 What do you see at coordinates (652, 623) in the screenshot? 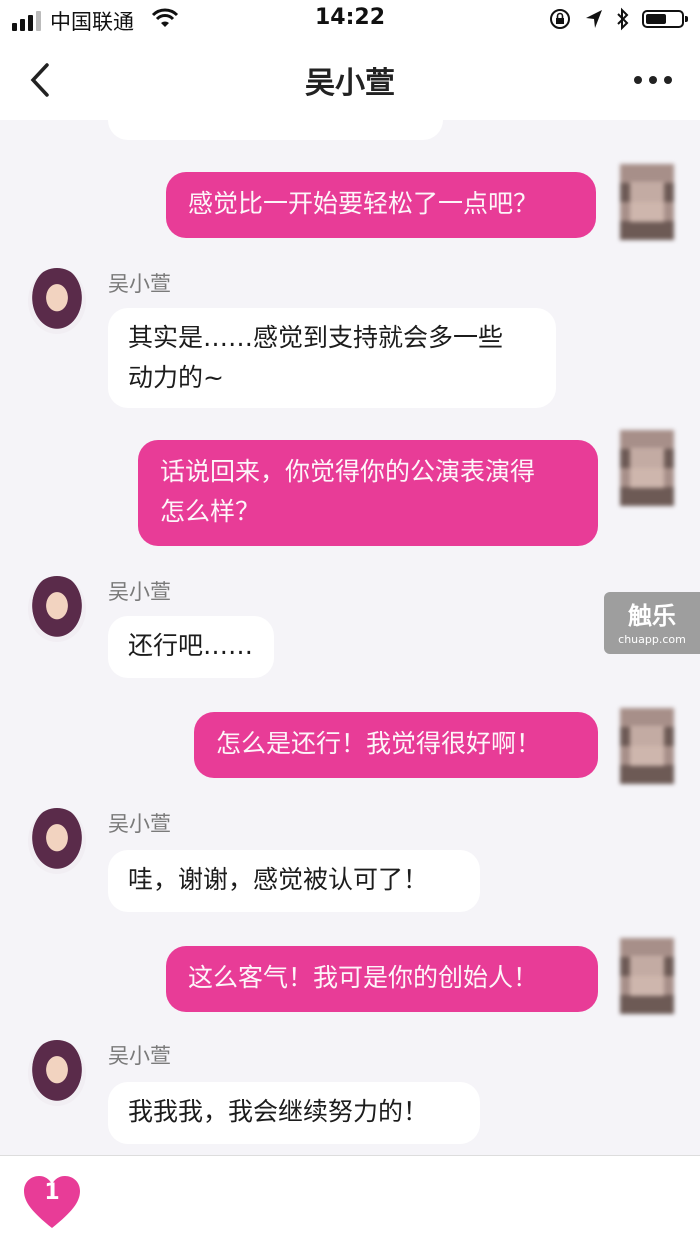
I see `watermark-logo: 触乐 chuapp.com` at bounding box center [652, 623].